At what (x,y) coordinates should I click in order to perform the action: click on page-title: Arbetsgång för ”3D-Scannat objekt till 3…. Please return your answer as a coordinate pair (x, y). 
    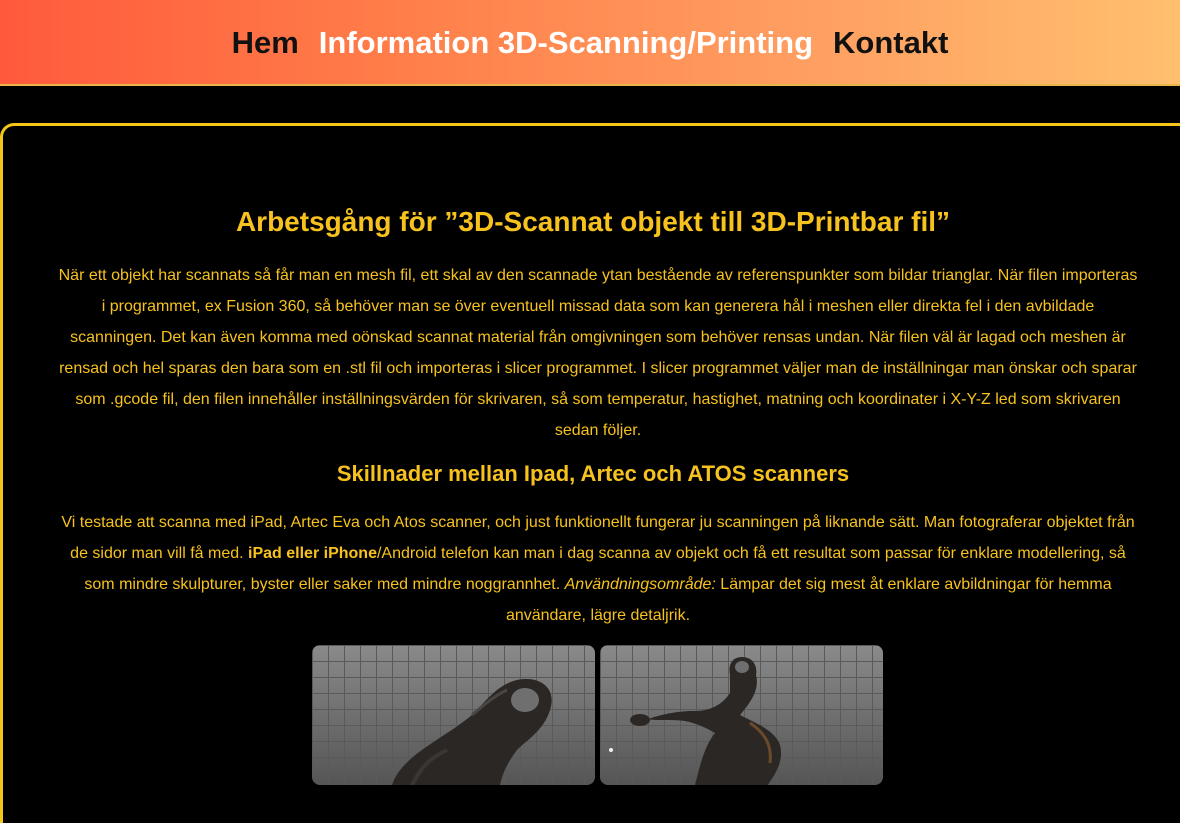
    Looking at the image, I should click on (593, 221).